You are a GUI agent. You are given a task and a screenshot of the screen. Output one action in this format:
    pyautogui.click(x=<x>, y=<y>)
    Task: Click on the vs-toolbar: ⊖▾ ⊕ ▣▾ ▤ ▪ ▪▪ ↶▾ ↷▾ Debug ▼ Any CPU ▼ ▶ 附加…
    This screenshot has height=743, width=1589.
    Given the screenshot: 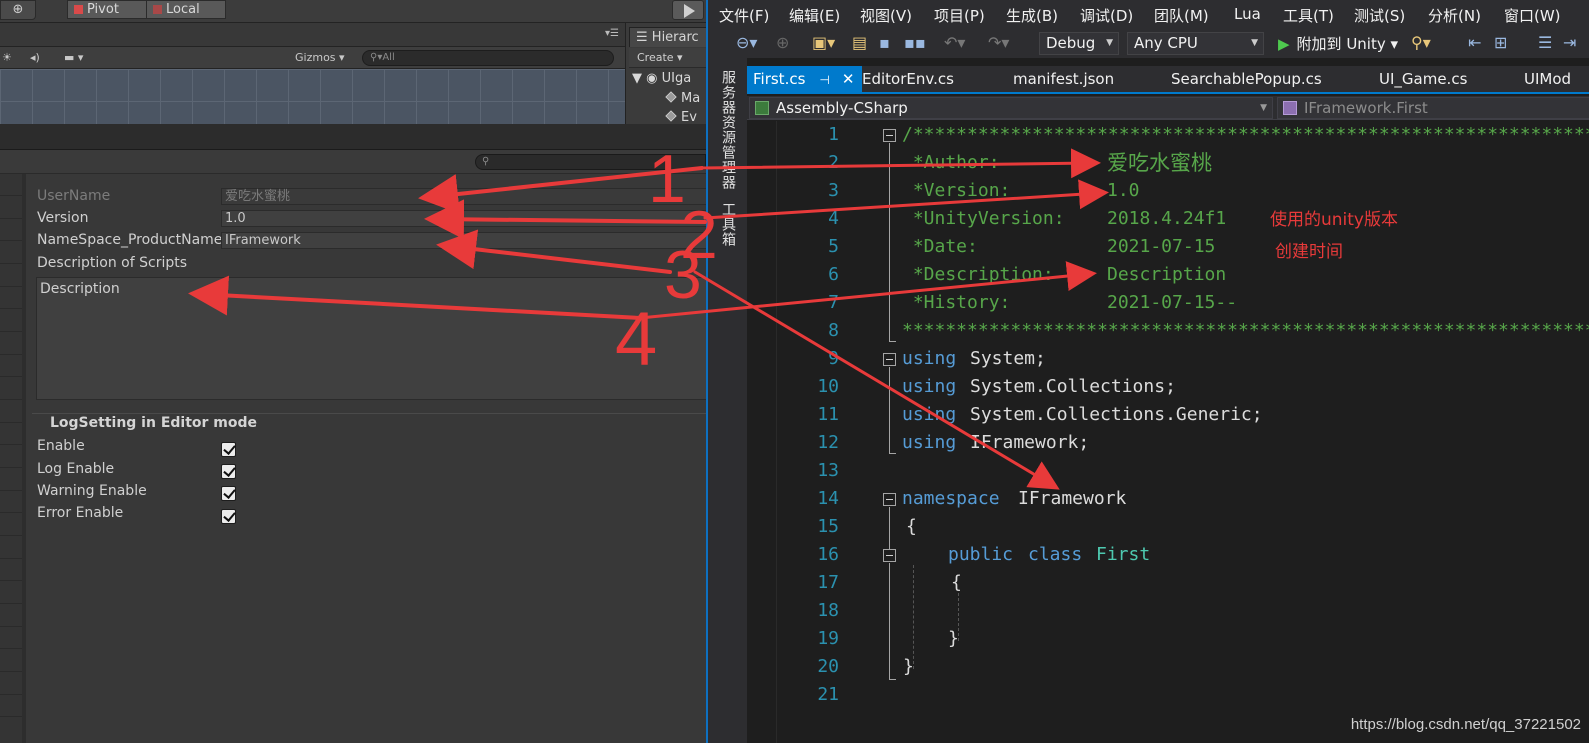 What is the action you would take?
    pyautogui.click(x=1148, y=43)
    